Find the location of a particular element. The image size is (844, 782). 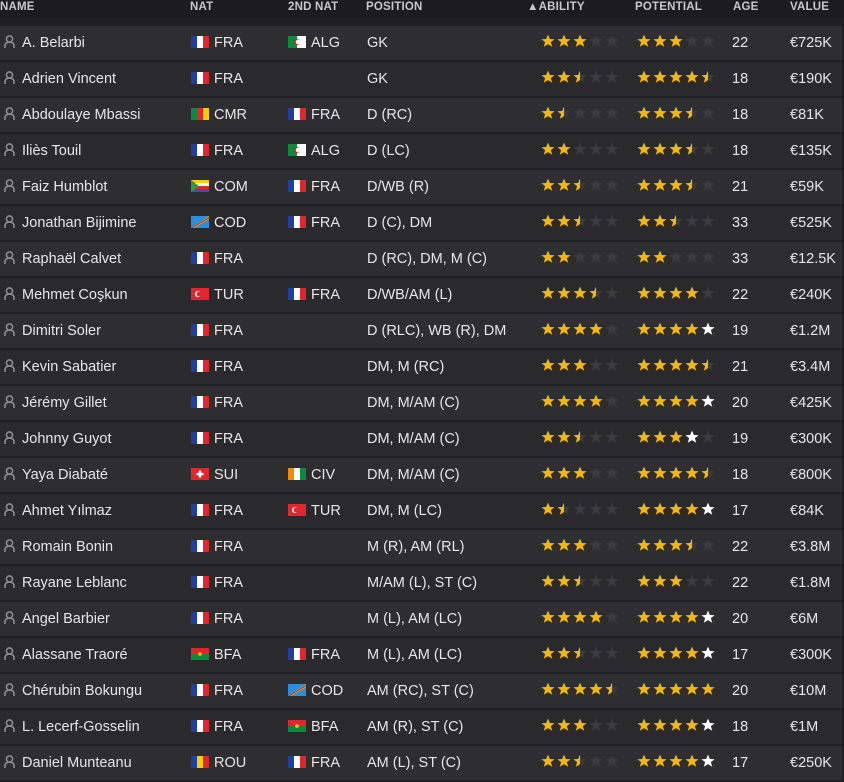

player-name-cell: Faiz Humblot is located at coordinates (55, 187).